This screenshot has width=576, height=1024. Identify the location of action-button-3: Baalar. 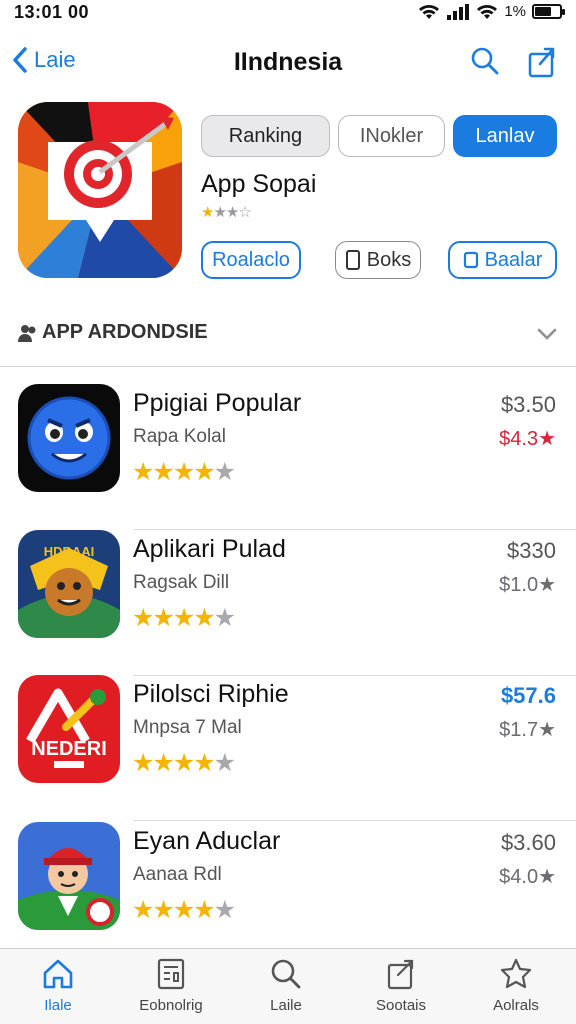
(502, 260).